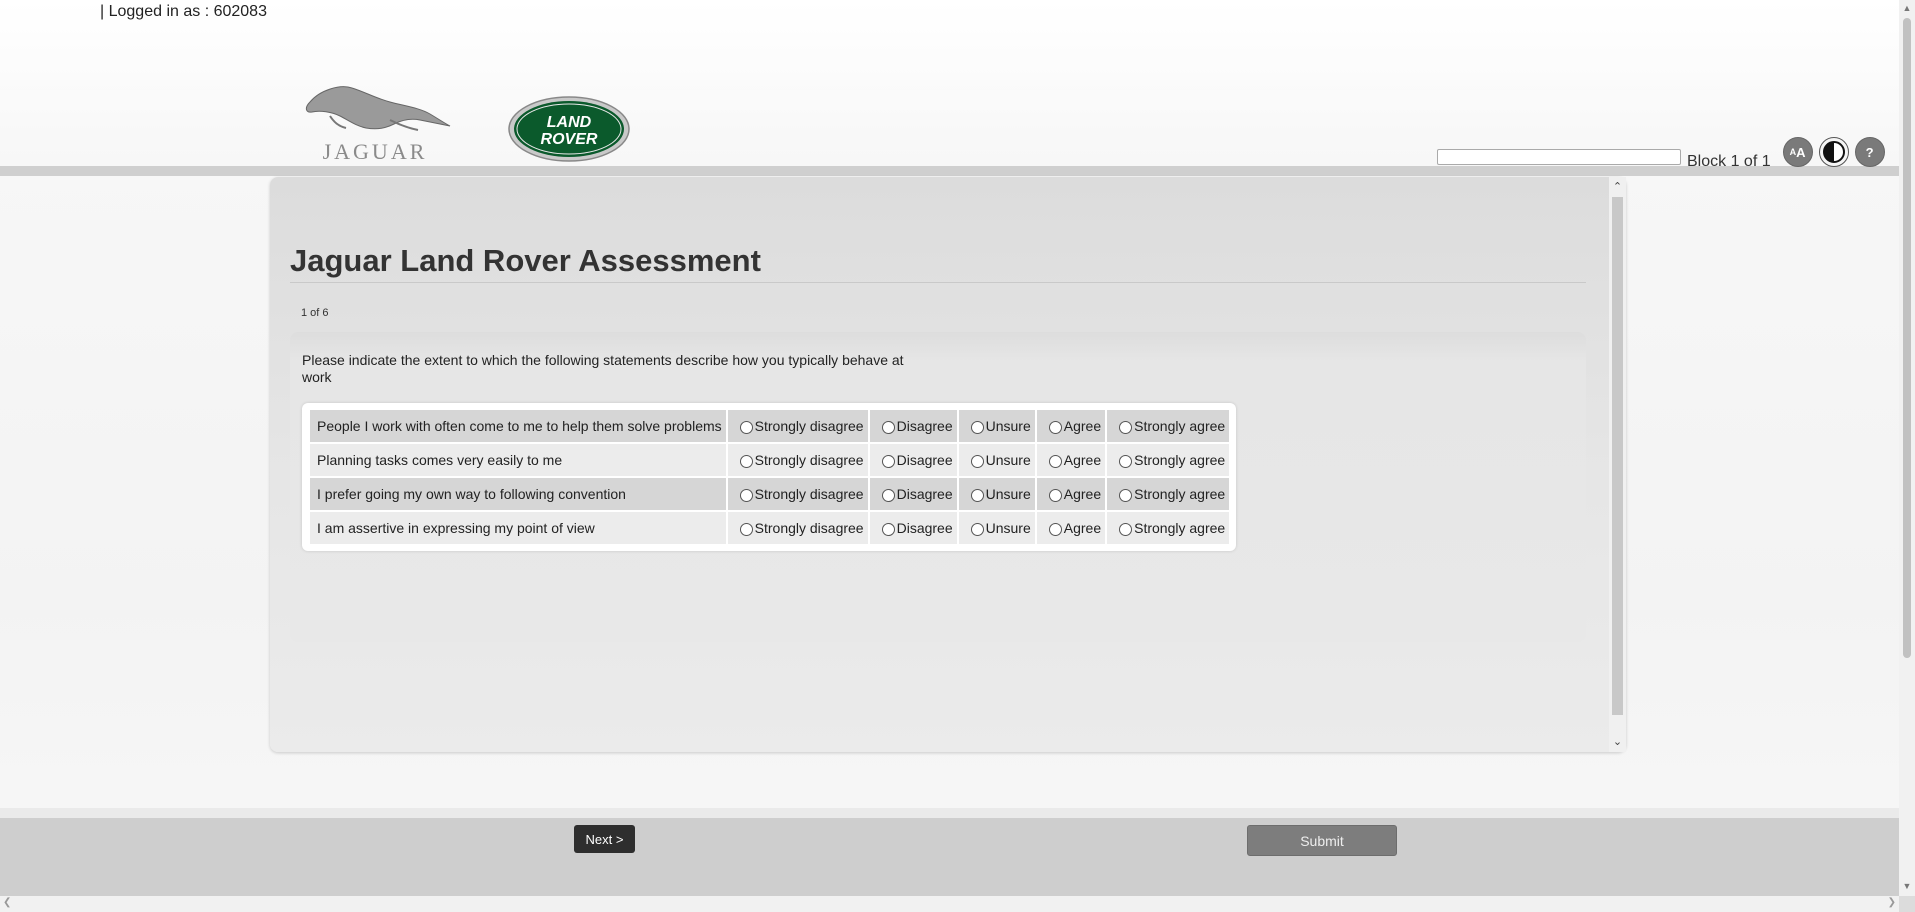 Image resolution: width=1915 pixels, height=912 pixels. Describe the element at coordinates (604, 839) in the screenshot. I see `next-button: Next >` at that location.